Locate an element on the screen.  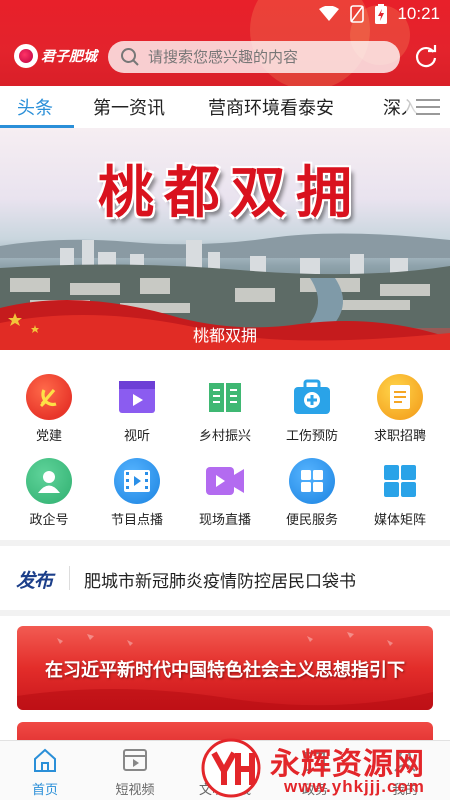
nav-label: 首页 is located at coordinates (44, 790).